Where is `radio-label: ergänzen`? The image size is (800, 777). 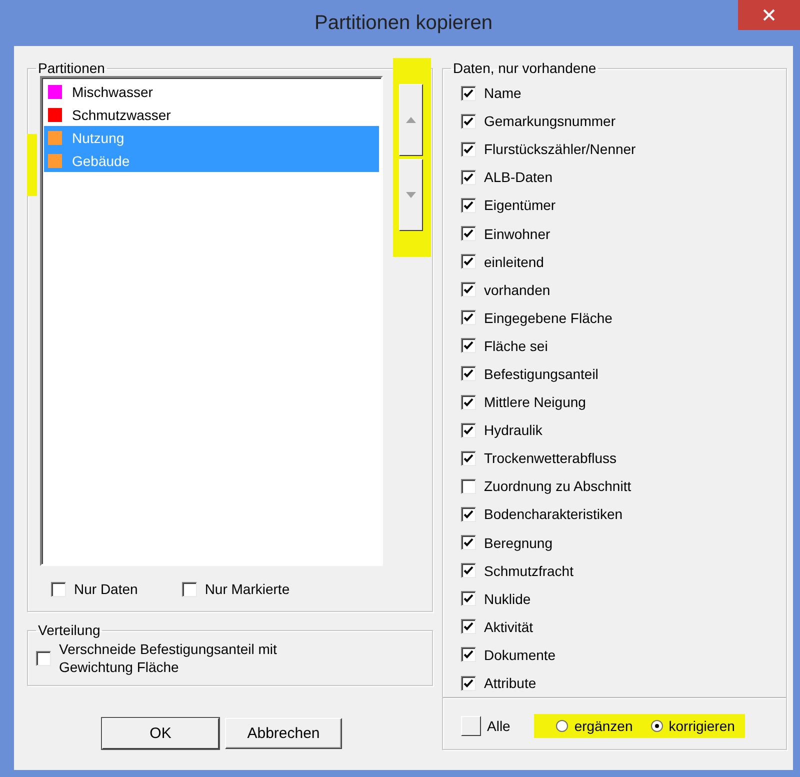 radio-label: ergänzen is located at coordinates (603, 726).